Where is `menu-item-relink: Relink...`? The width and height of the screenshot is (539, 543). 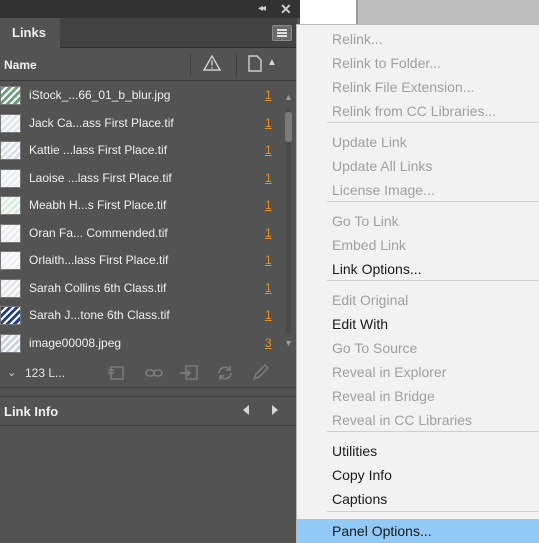 menu-item-relink: Relink... is located at coordinates (418, 39).